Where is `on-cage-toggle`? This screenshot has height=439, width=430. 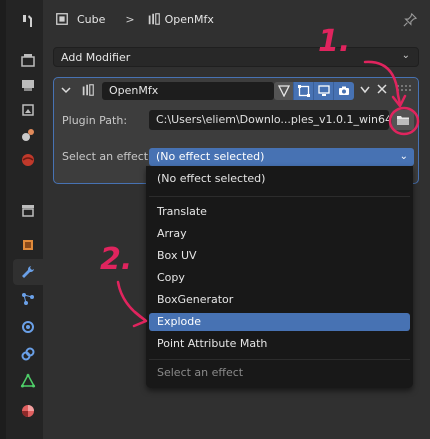
on-cage-toggle is located at coordinates (284, 91).